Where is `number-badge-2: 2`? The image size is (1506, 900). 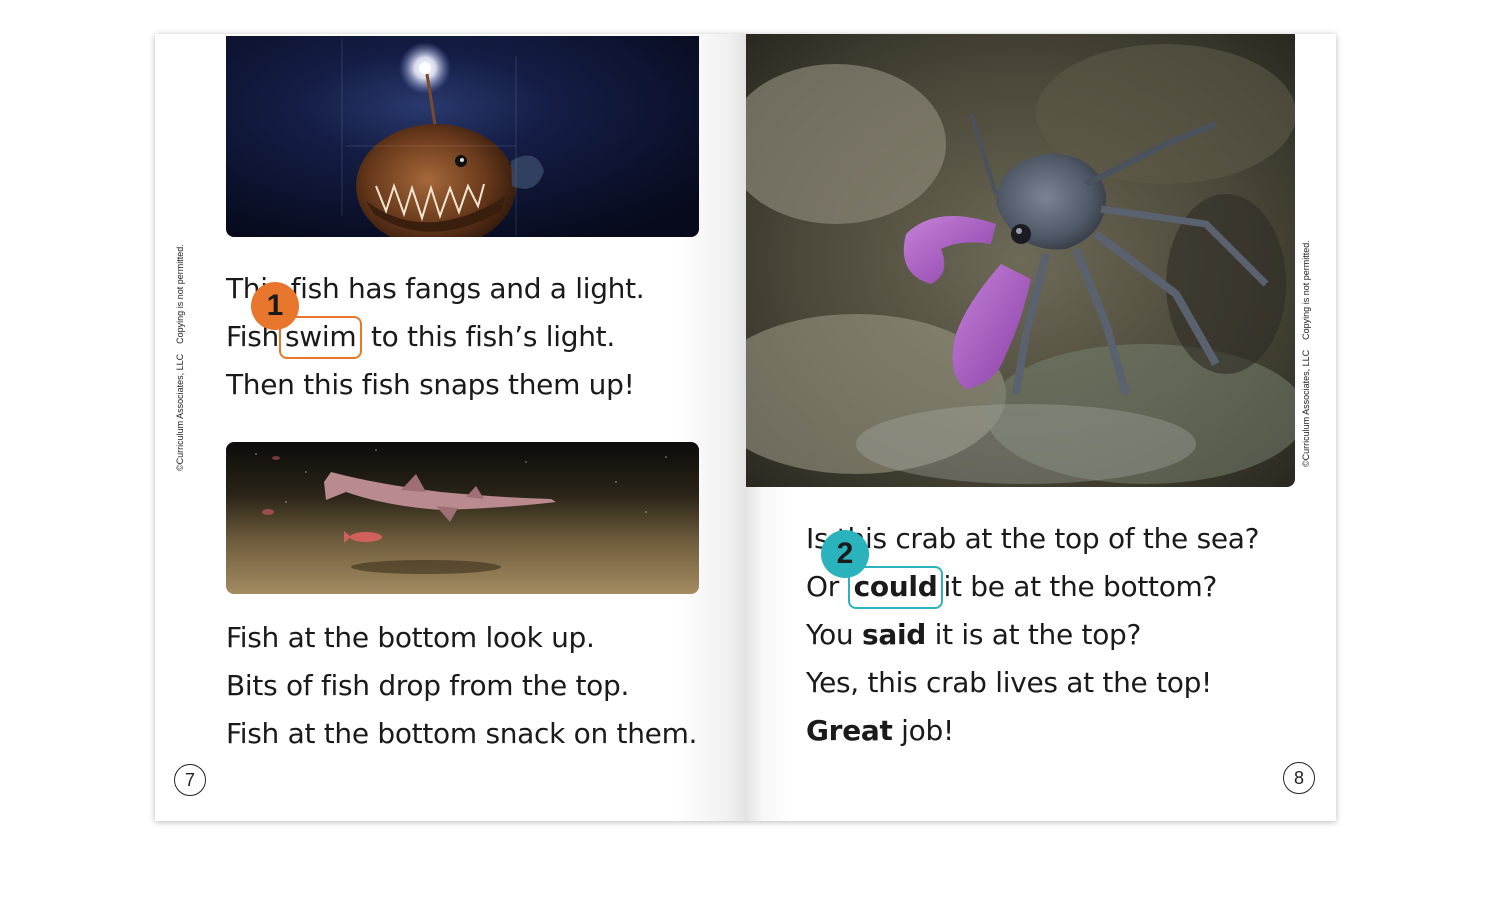 number-badge-2: 2 is located at coordinates (845, 554).